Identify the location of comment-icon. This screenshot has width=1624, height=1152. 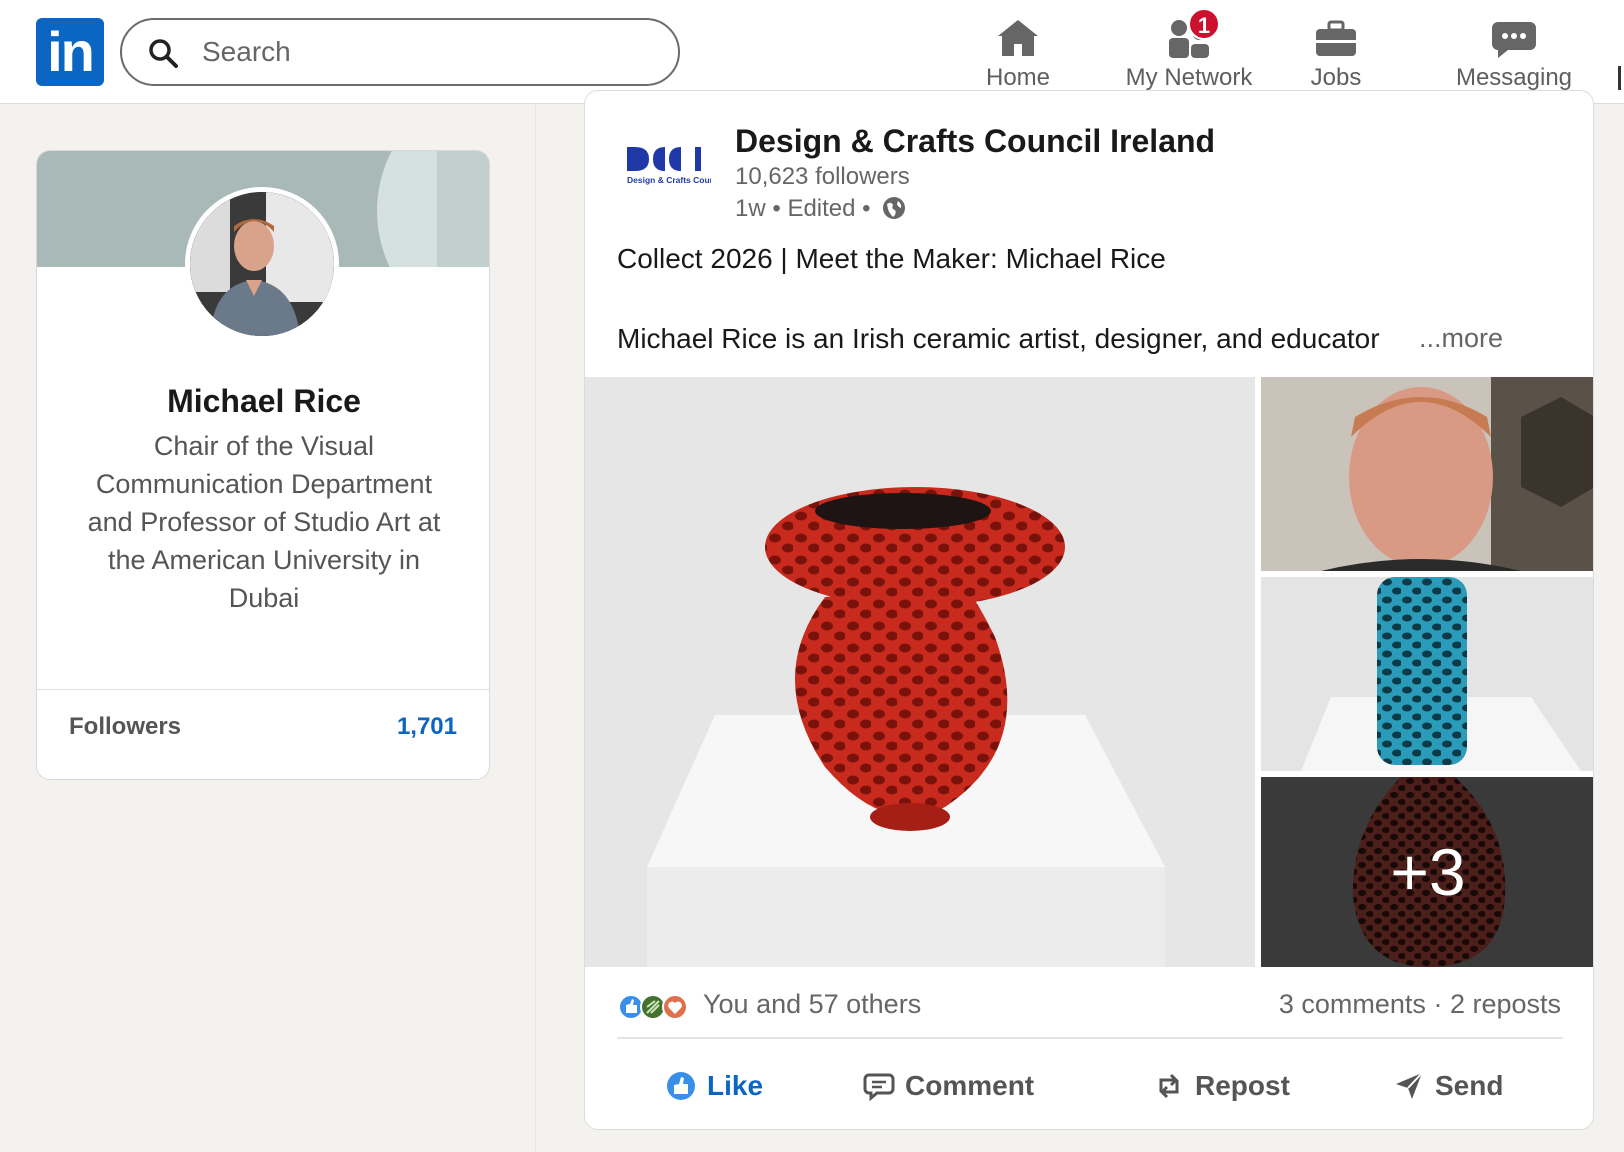
(879, 1087).